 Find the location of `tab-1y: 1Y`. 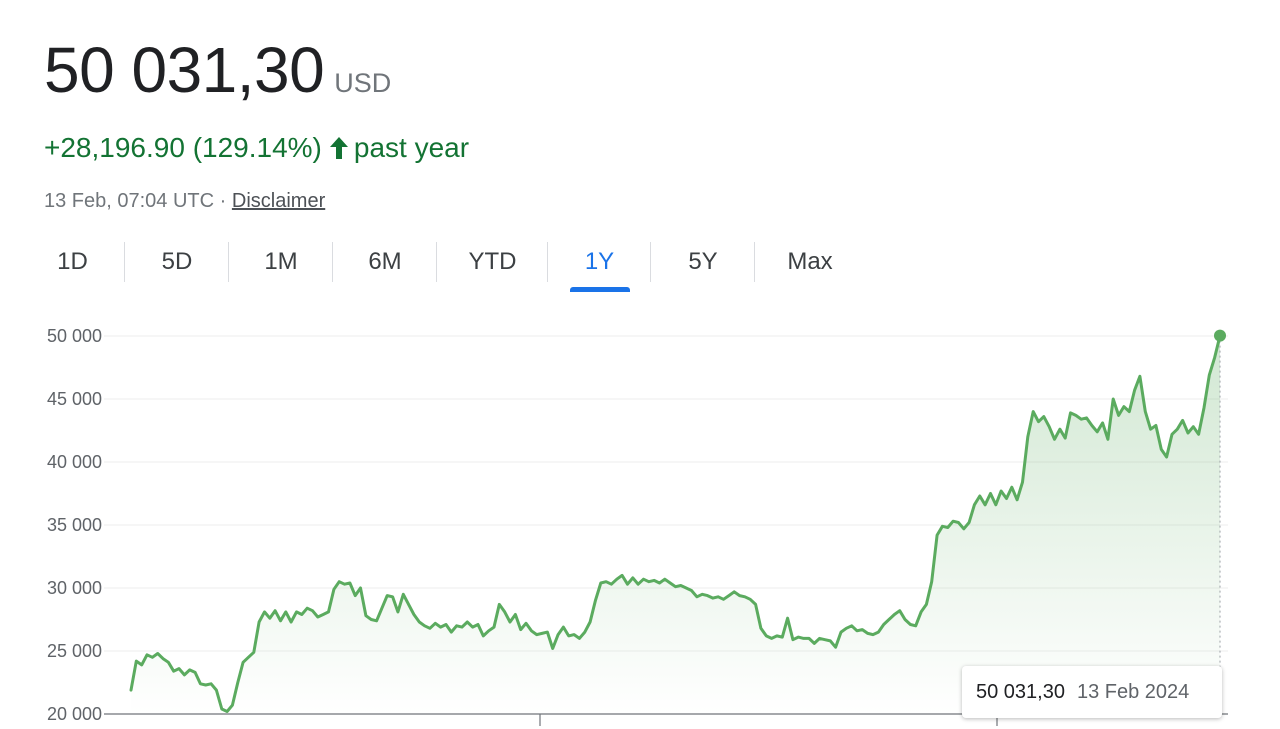

tab-1y: 1Y is located at coordinates (599, 264).